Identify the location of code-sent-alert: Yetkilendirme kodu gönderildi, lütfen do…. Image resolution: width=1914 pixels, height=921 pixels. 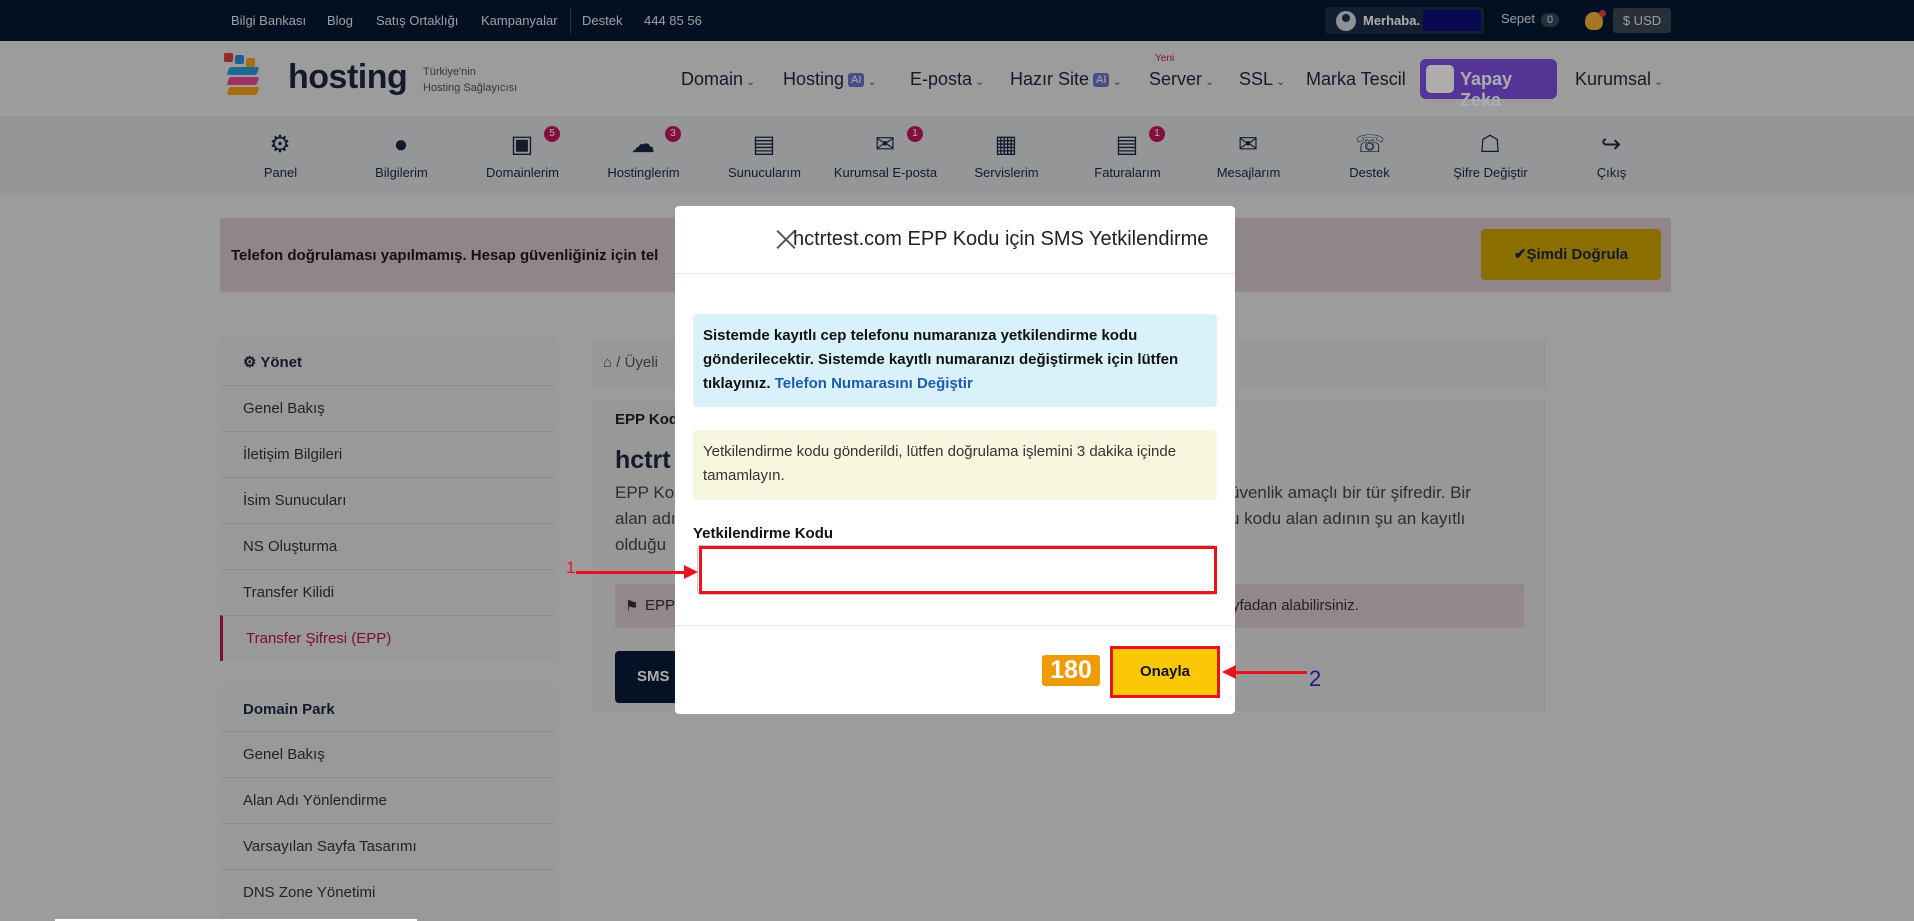
(955, 465).